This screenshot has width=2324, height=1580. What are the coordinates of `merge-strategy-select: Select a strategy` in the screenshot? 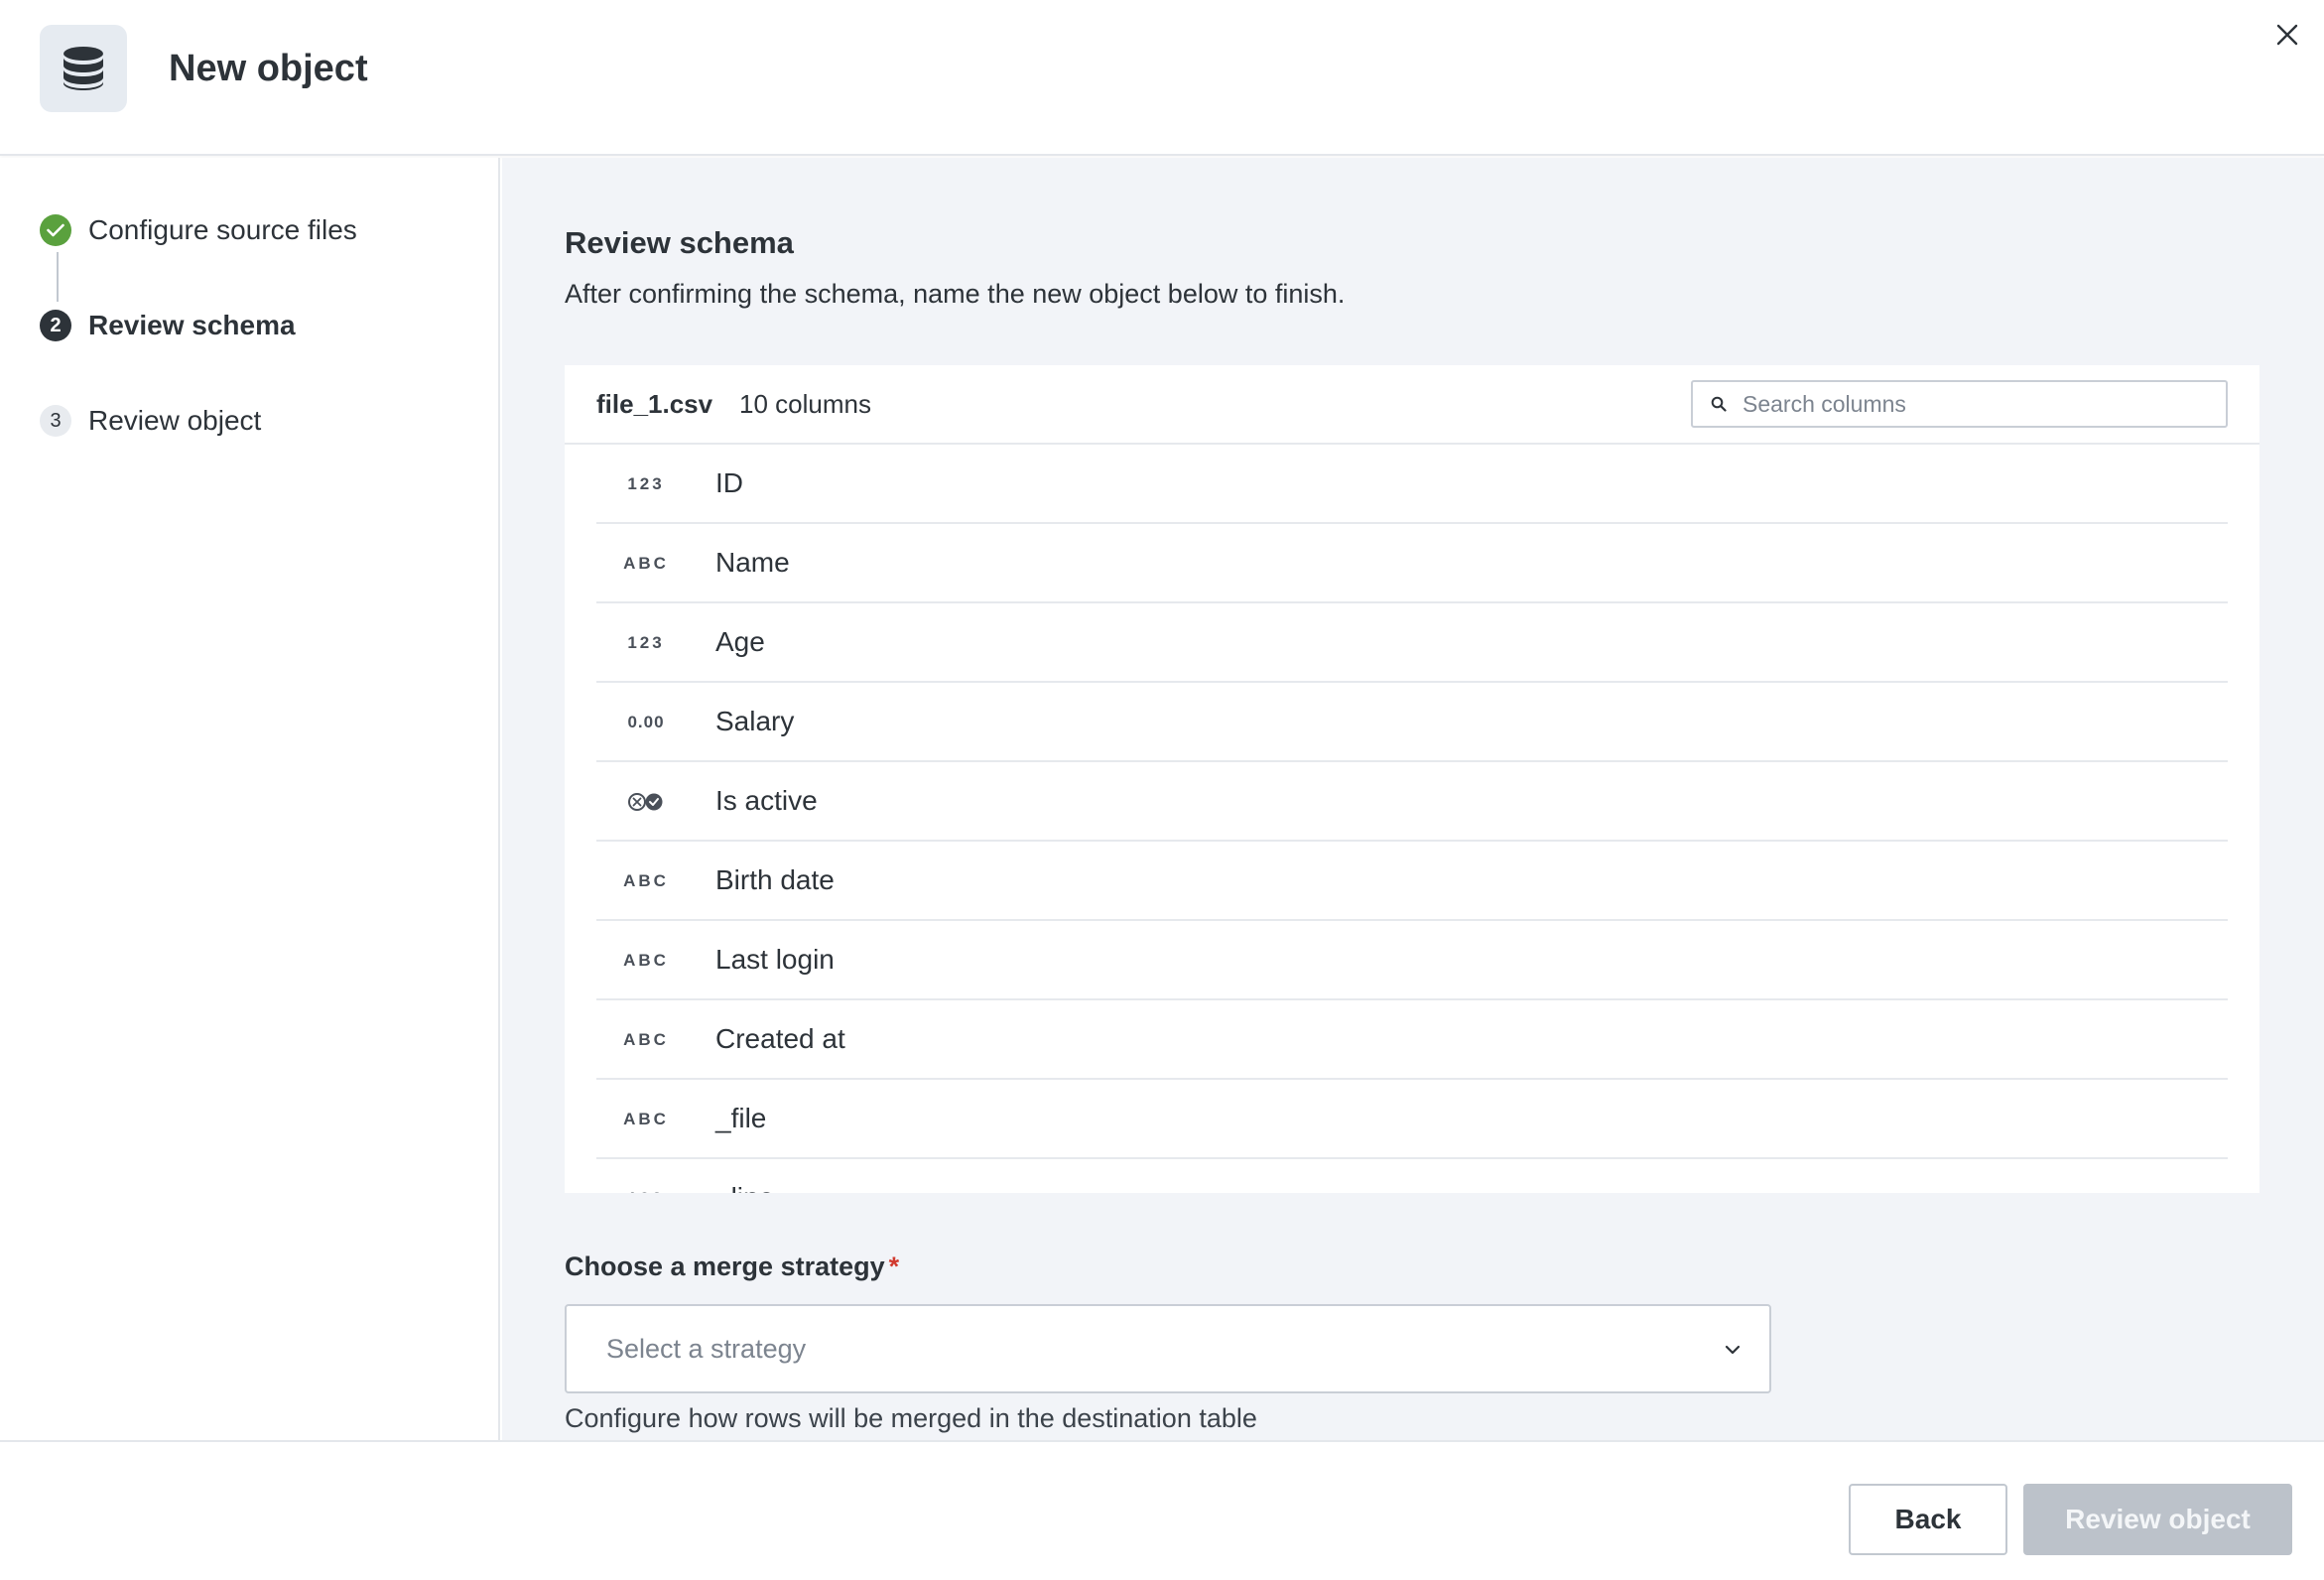 It's located at (1168, 1349).